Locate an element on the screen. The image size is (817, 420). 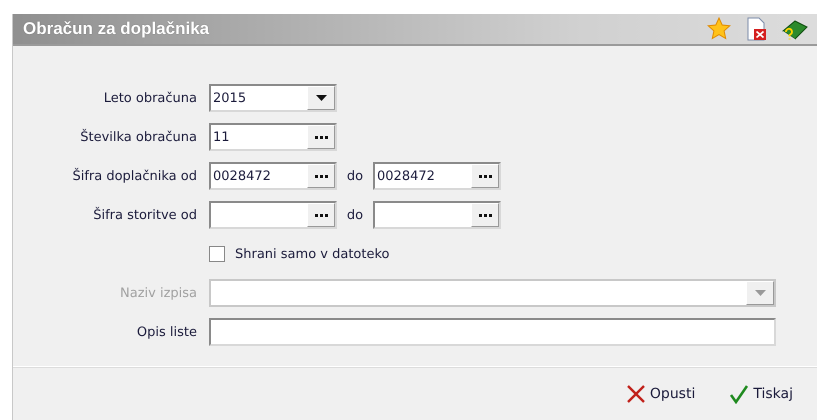
check-icon is located at coordinates (739, 394).